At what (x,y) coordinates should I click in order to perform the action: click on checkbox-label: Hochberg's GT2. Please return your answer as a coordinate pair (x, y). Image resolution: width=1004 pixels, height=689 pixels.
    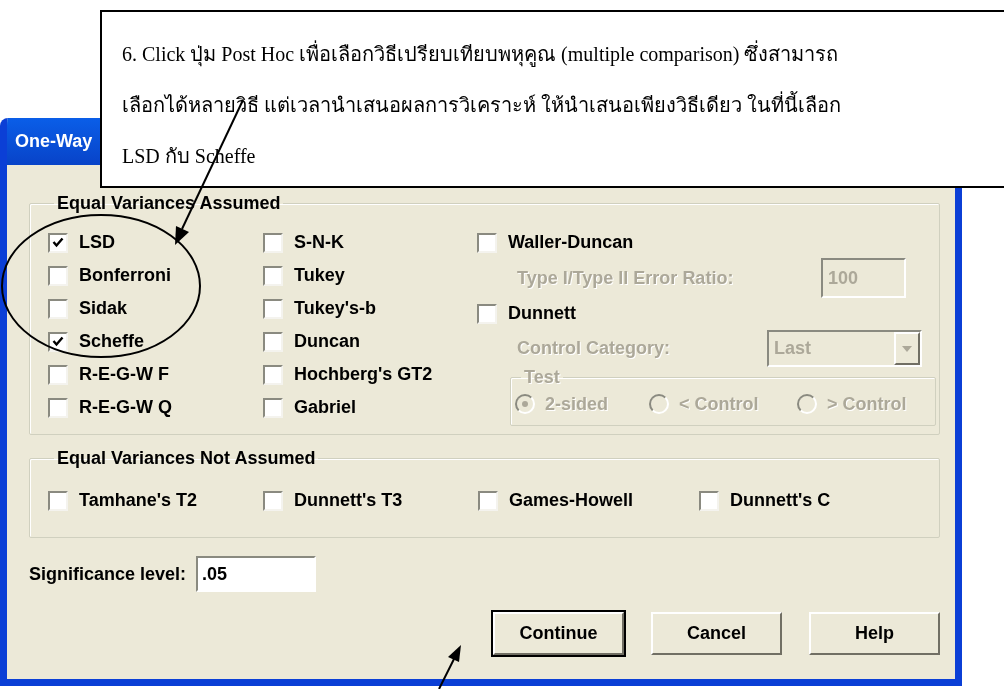
    Looking at the image, I should click on (363, 374).